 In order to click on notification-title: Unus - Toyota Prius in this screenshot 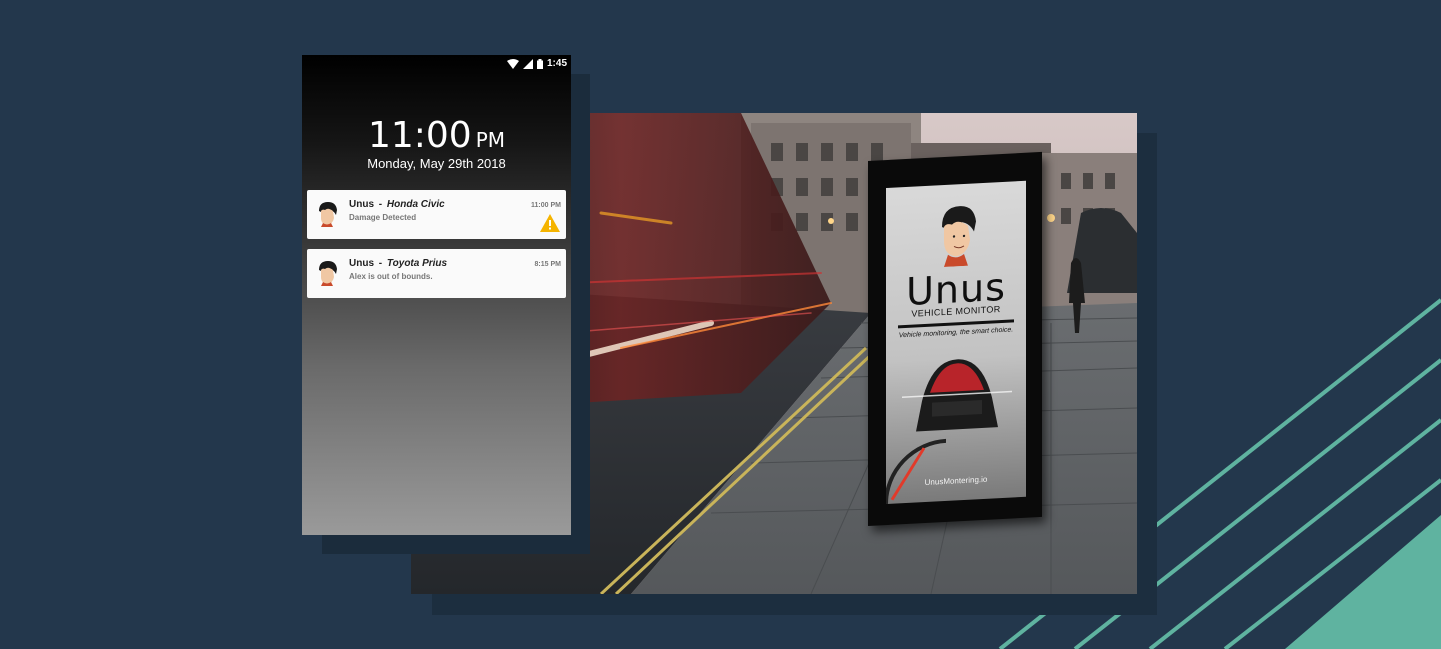, I will do `click(398, 263)`.